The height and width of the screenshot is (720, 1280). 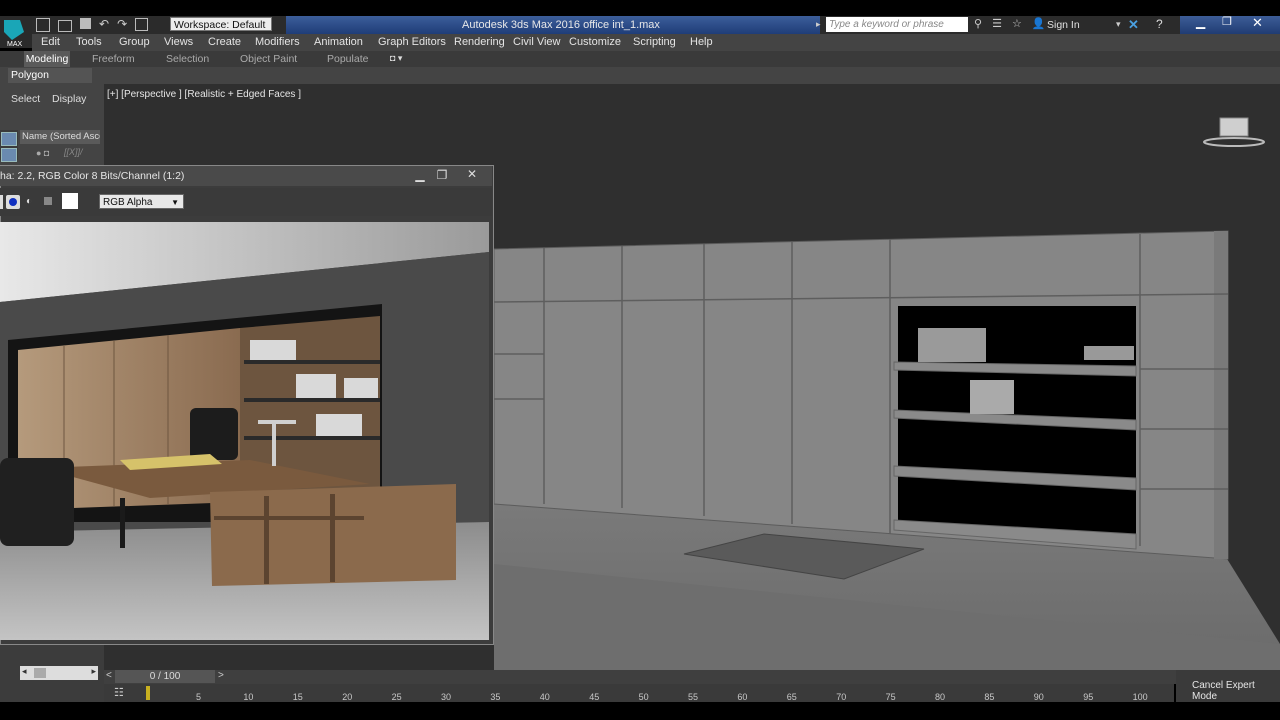 I want to click on timeline-tick-label: 40, so click(x=544, y=697).